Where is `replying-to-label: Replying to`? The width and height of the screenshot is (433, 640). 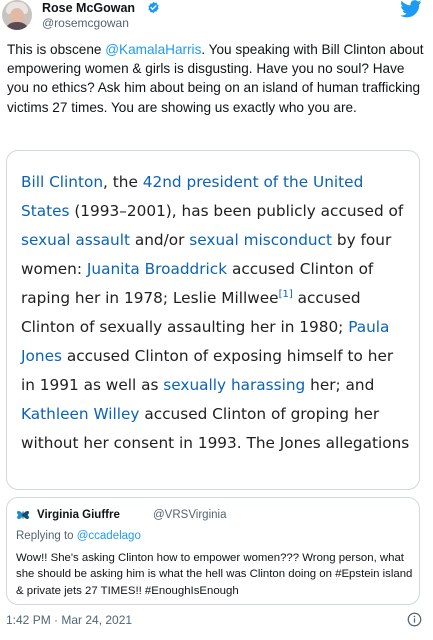
replying-to-label: Replying to is located at coordinates (46, 536).